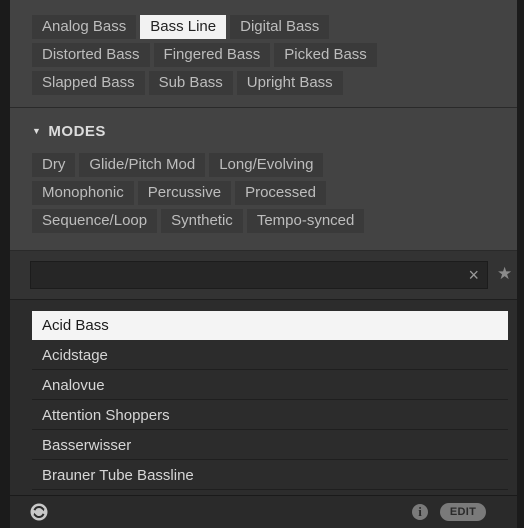  I want to click on tag-picked-bass: Picked Bass, so click(325, 55).